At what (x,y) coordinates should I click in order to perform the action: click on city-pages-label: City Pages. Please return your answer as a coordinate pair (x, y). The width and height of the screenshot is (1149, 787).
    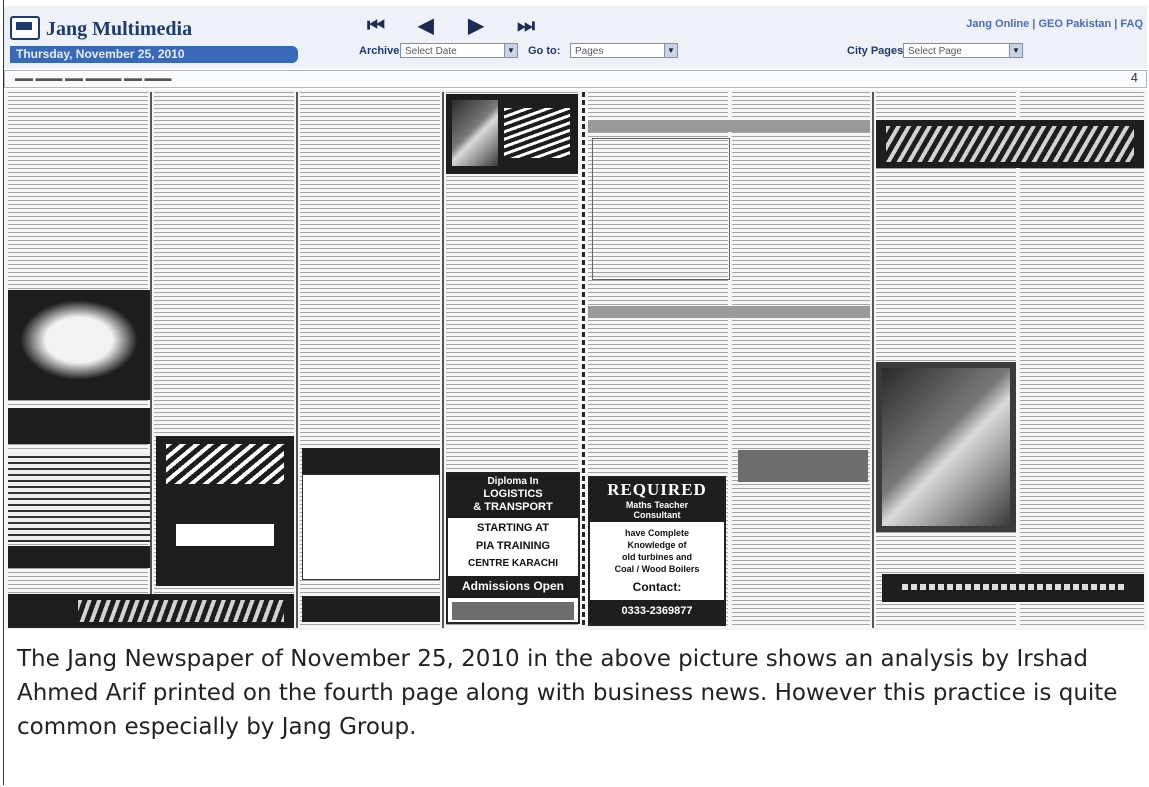
    Looking at the image, I should click on (875, 51).